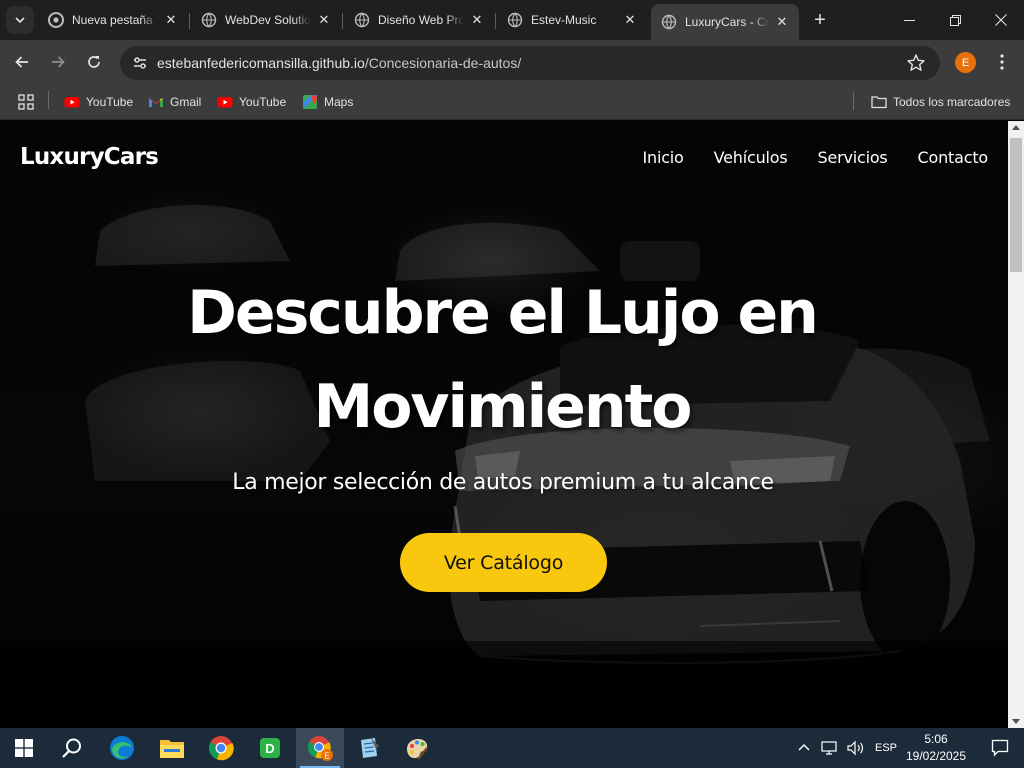 The height and width of the screenshot is (768, 1024). I want to click on page-scrollbar, so click(1016, 424).